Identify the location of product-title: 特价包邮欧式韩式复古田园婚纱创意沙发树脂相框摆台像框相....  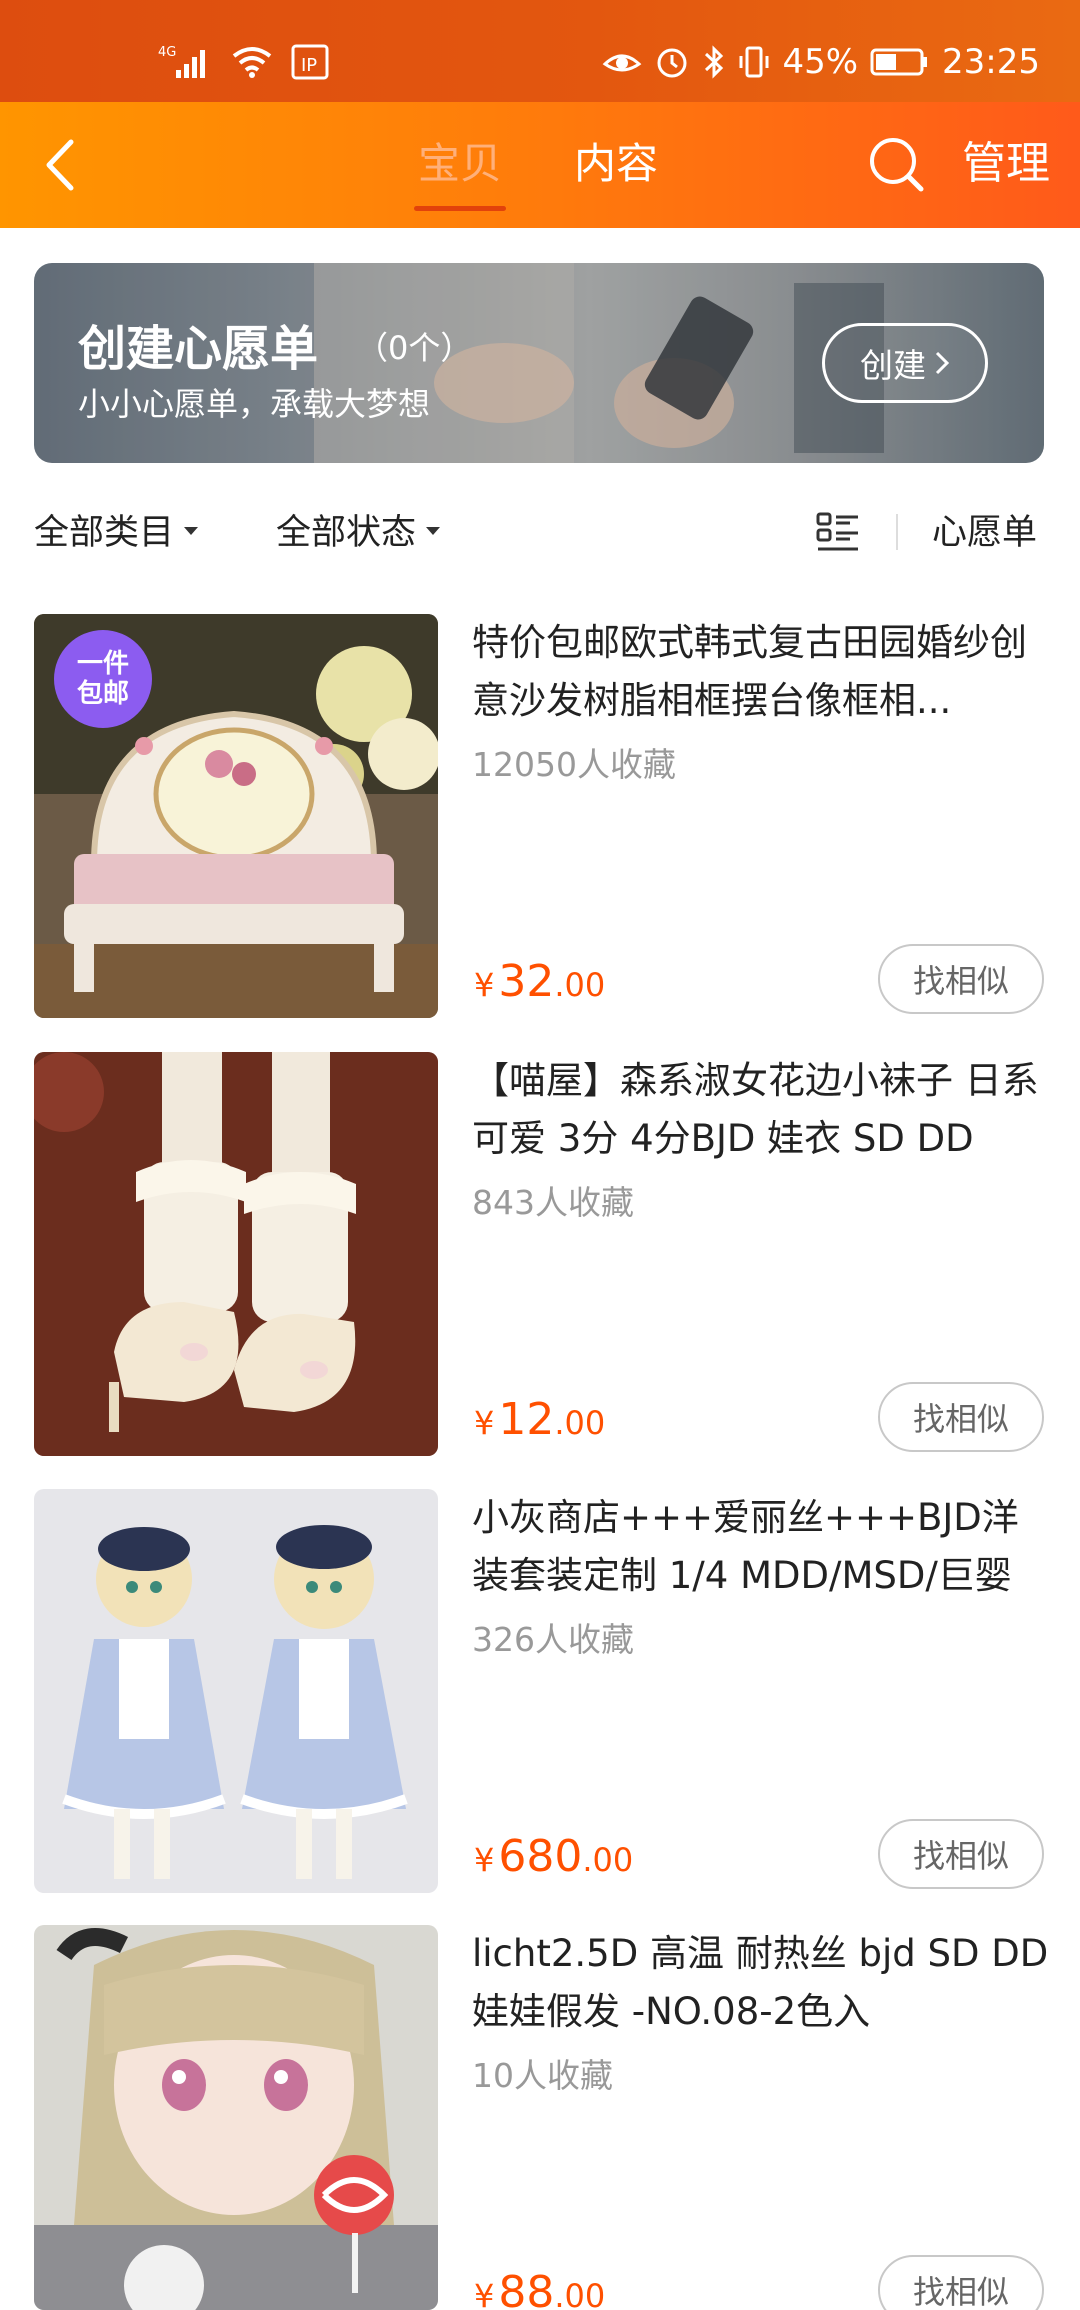
(761, 672).